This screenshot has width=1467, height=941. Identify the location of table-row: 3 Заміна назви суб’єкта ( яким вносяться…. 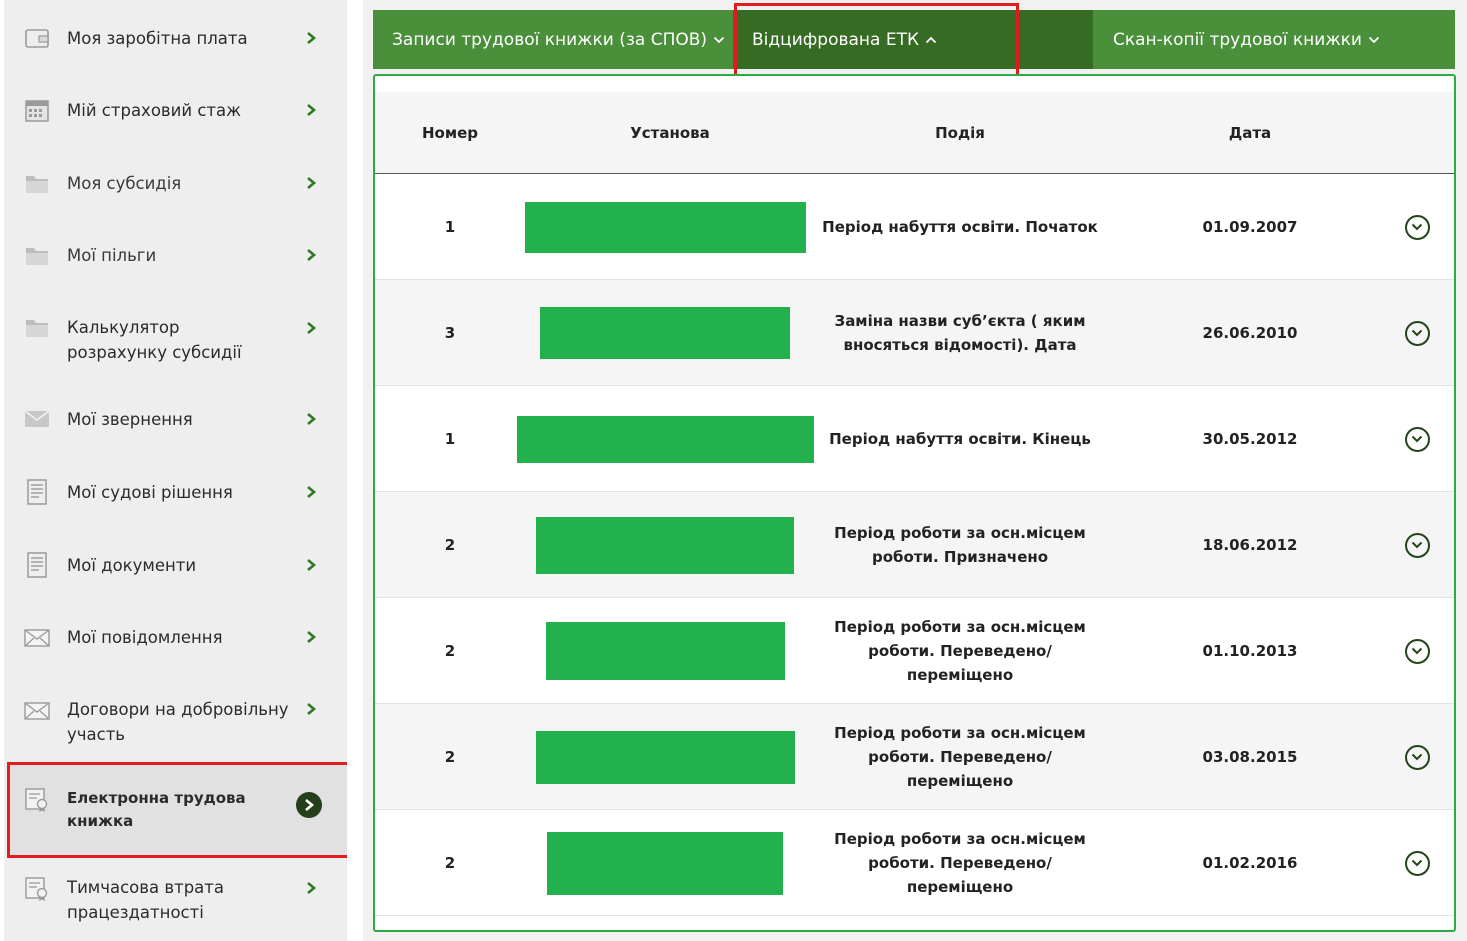
(914, 333).